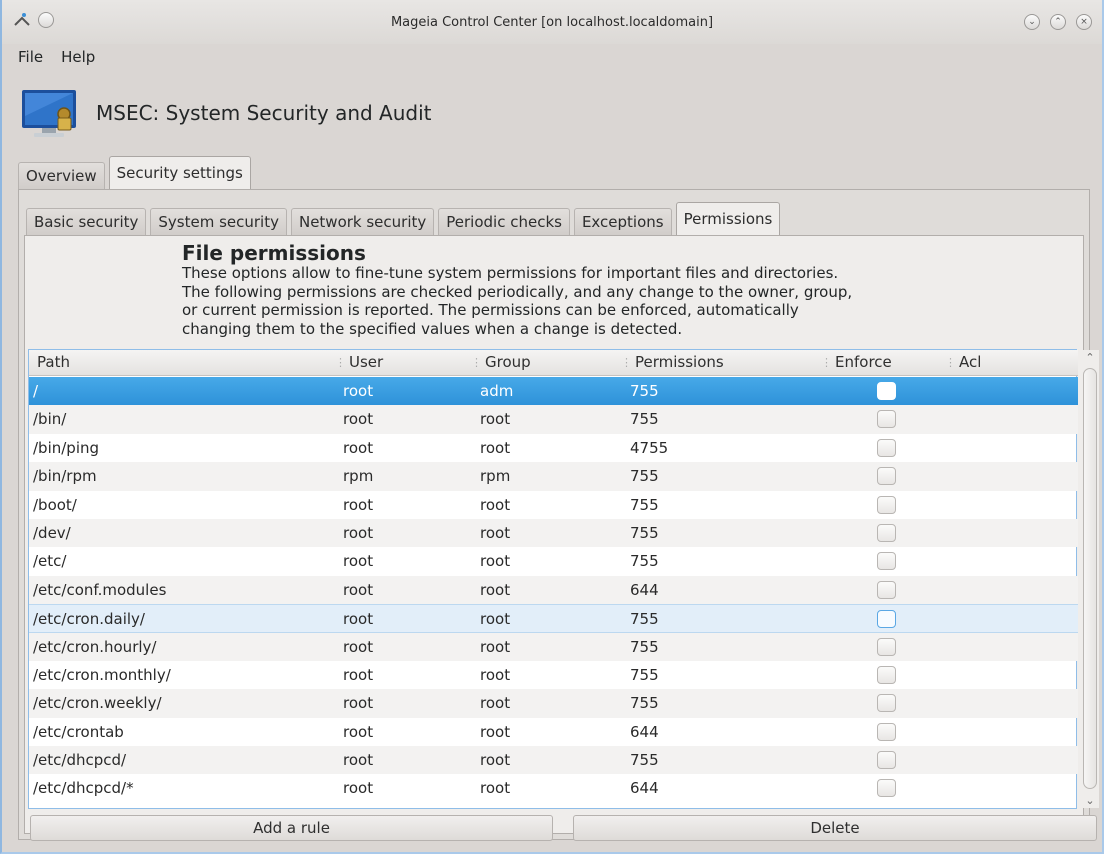  I want to click on cell-path: /, so click(36, 391).